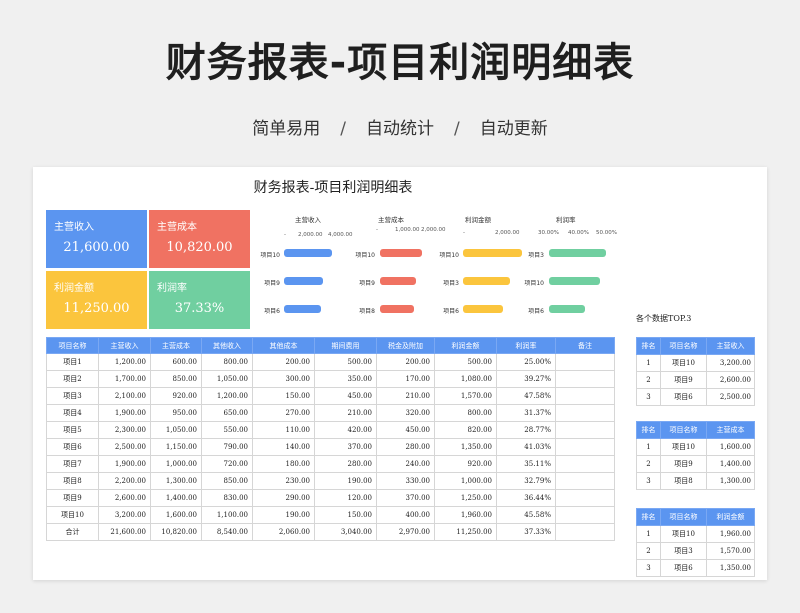 The image size is (800, 613). What do you see at coordinates (407, 230) in the screenshot?
I see `mini-chart-tick: 1,000.00` at bounding box center [407, 230].